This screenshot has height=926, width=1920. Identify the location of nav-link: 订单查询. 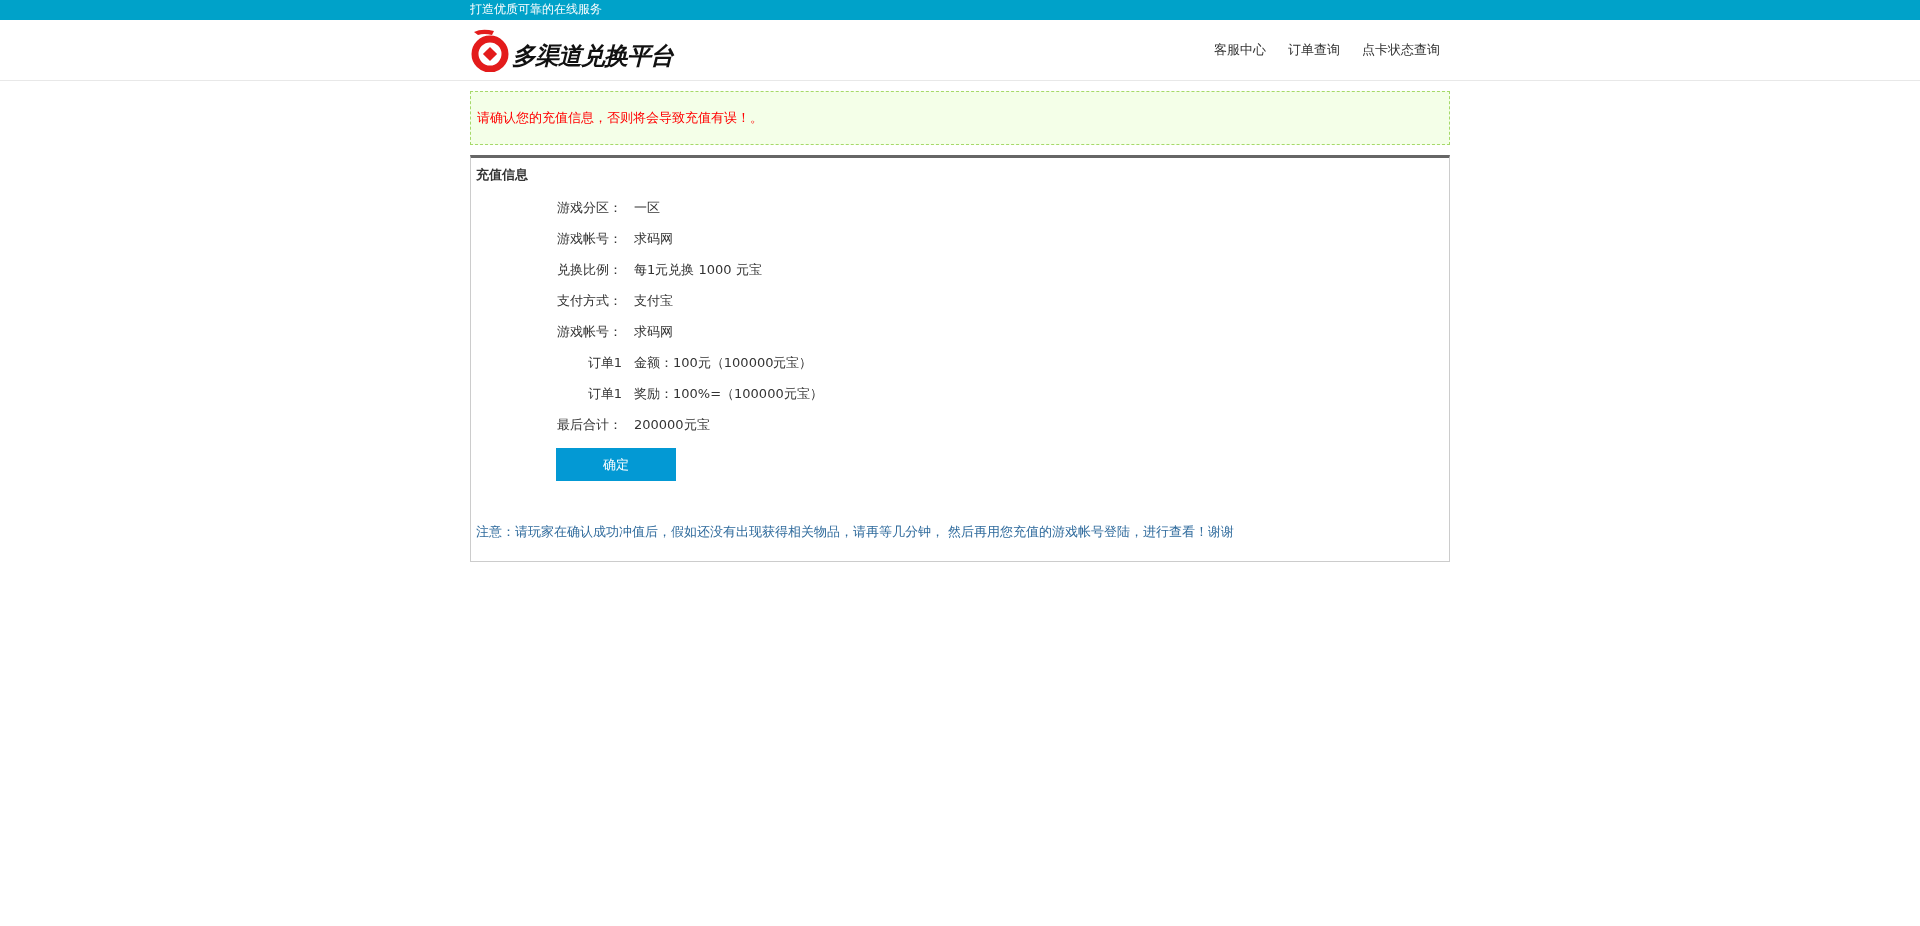
(1314, 50).